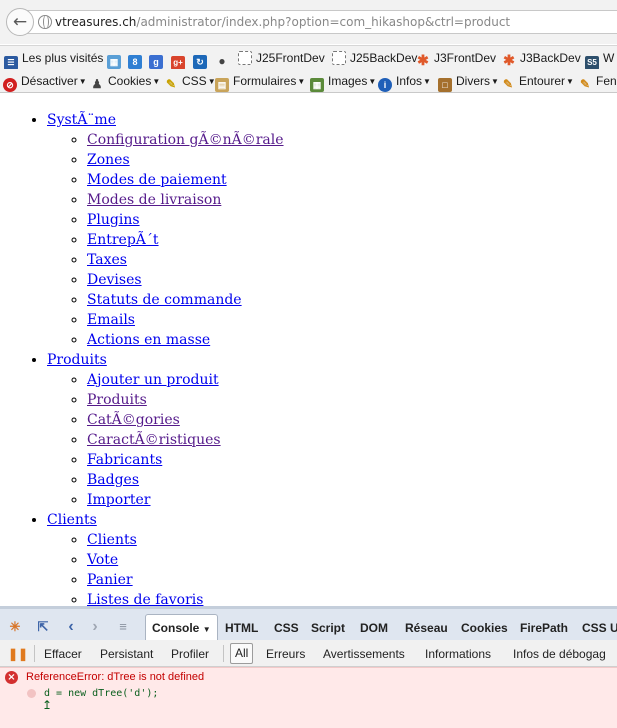  What do you see at coordinates (81, 120) in the screenshot?
I see `menu-link-system: SystÃ¨me` at bounding box center [81, 120].